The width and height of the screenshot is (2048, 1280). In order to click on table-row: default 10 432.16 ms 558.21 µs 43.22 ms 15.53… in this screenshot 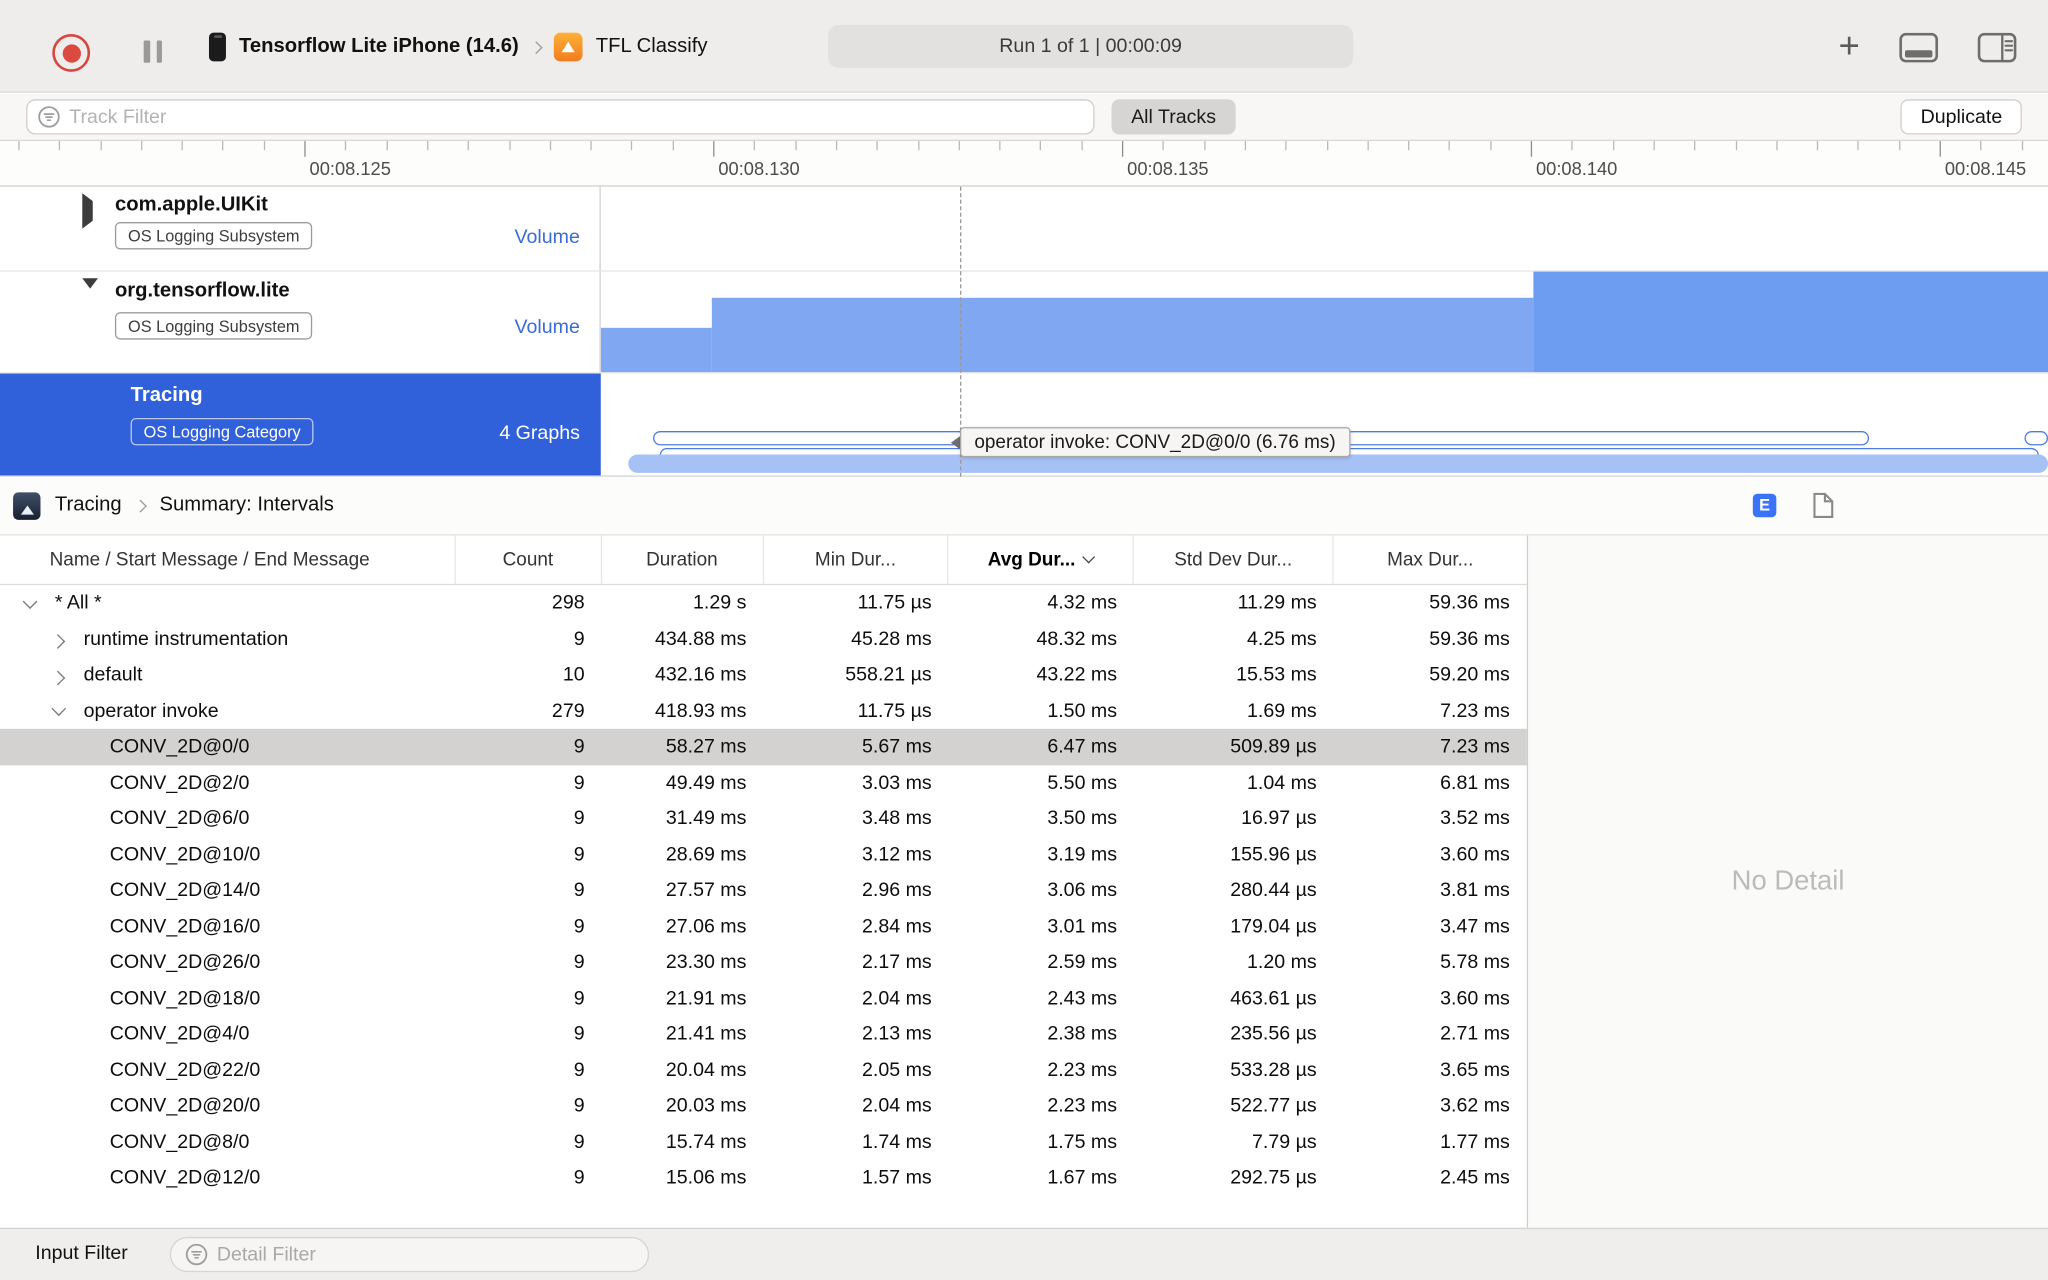, I will do `click(763, 675)`.